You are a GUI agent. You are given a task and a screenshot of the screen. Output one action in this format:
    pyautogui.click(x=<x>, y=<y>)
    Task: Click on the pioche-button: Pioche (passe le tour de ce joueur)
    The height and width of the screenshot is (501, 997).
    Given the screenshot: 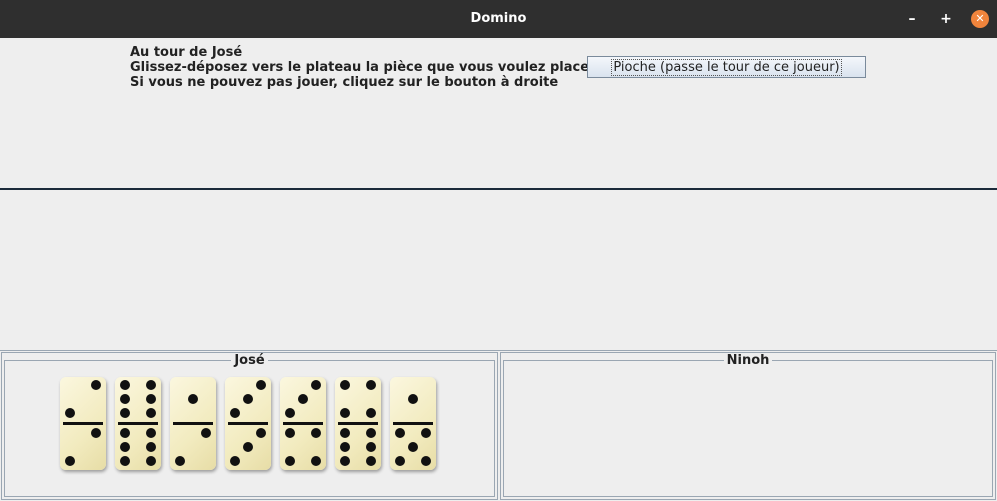 What is the action you would take?
    pyautogui.click(x=726, y=67)
    